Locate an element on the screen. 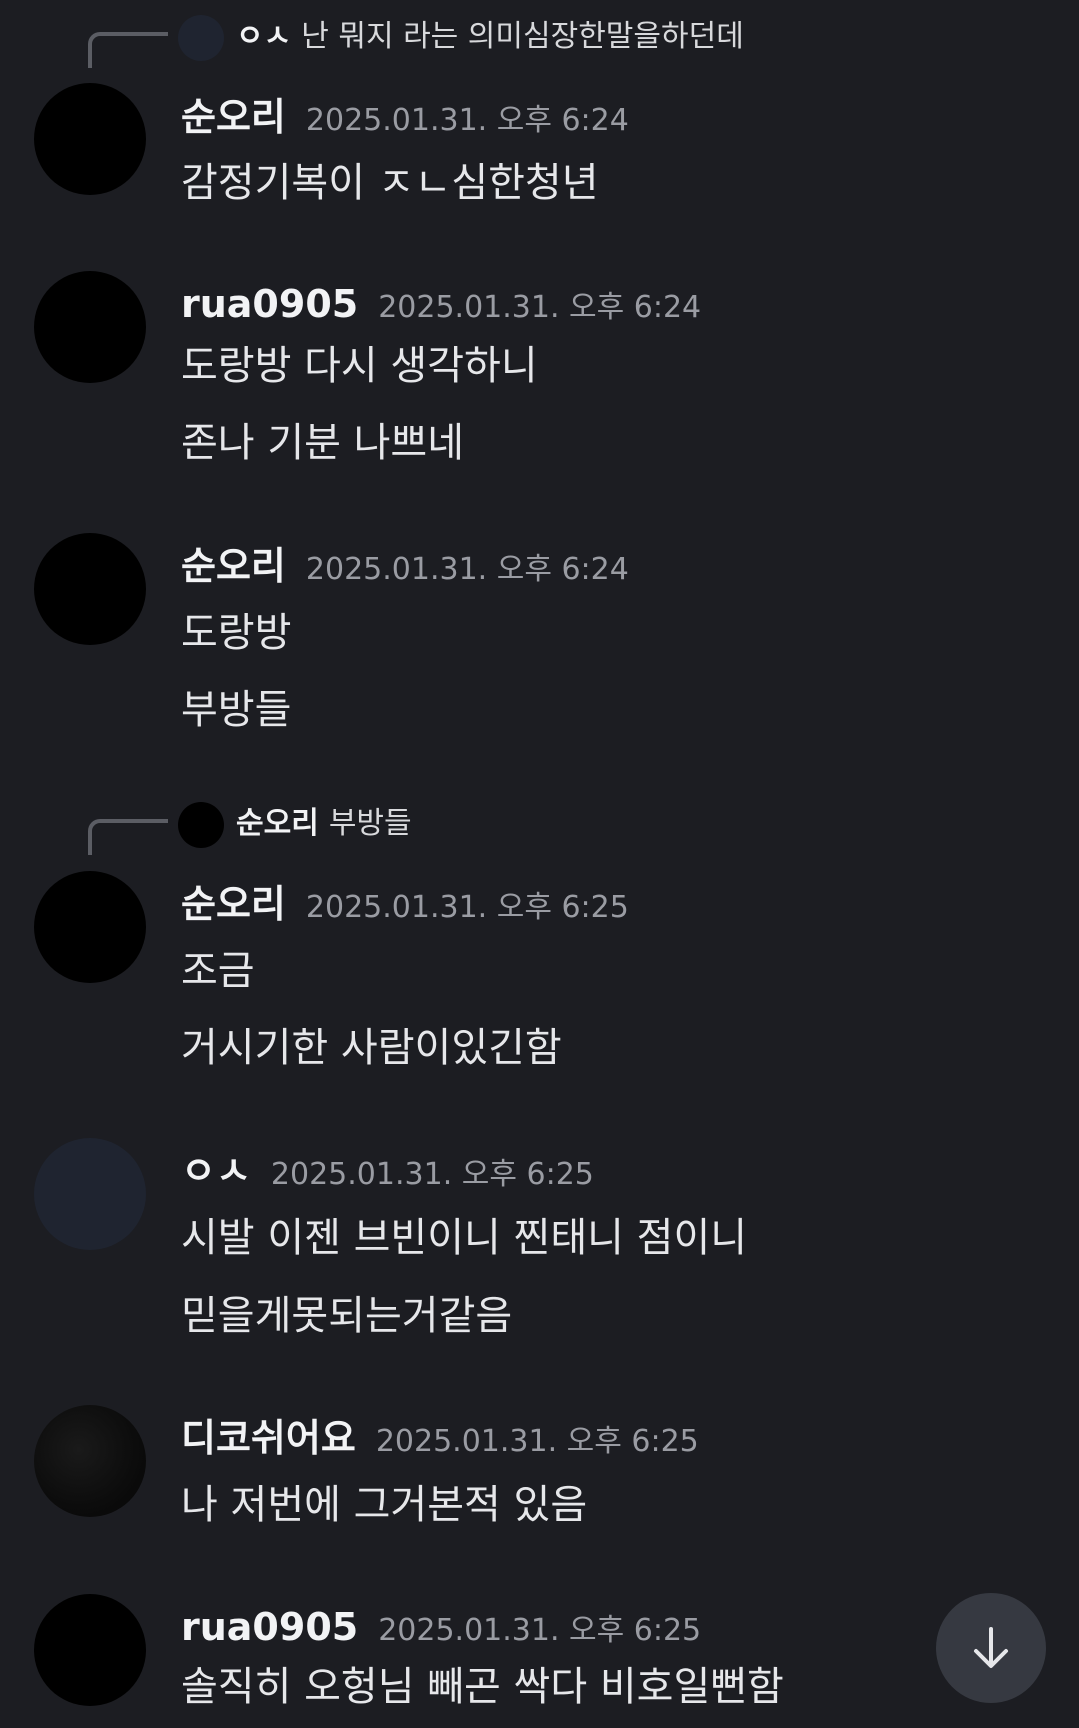 This screenshot has height=1728, width=1079. message-author: 디코쉬어요 2025.01.31. 오후 6:25 is located at coordinates (440, 1438).